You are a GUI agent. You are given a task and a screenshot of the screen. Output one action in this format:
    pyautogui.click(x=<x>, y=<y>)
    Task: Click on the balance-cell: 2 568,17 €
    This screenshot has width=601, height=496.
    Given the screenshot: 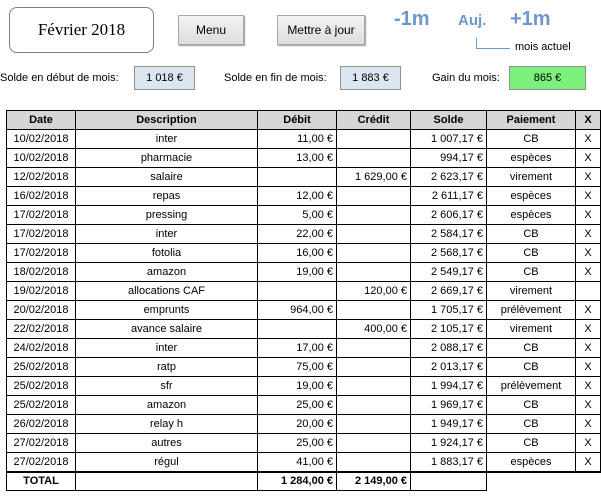 What is the action you would take?
    pyautogui.click(x=448, y=253)
    